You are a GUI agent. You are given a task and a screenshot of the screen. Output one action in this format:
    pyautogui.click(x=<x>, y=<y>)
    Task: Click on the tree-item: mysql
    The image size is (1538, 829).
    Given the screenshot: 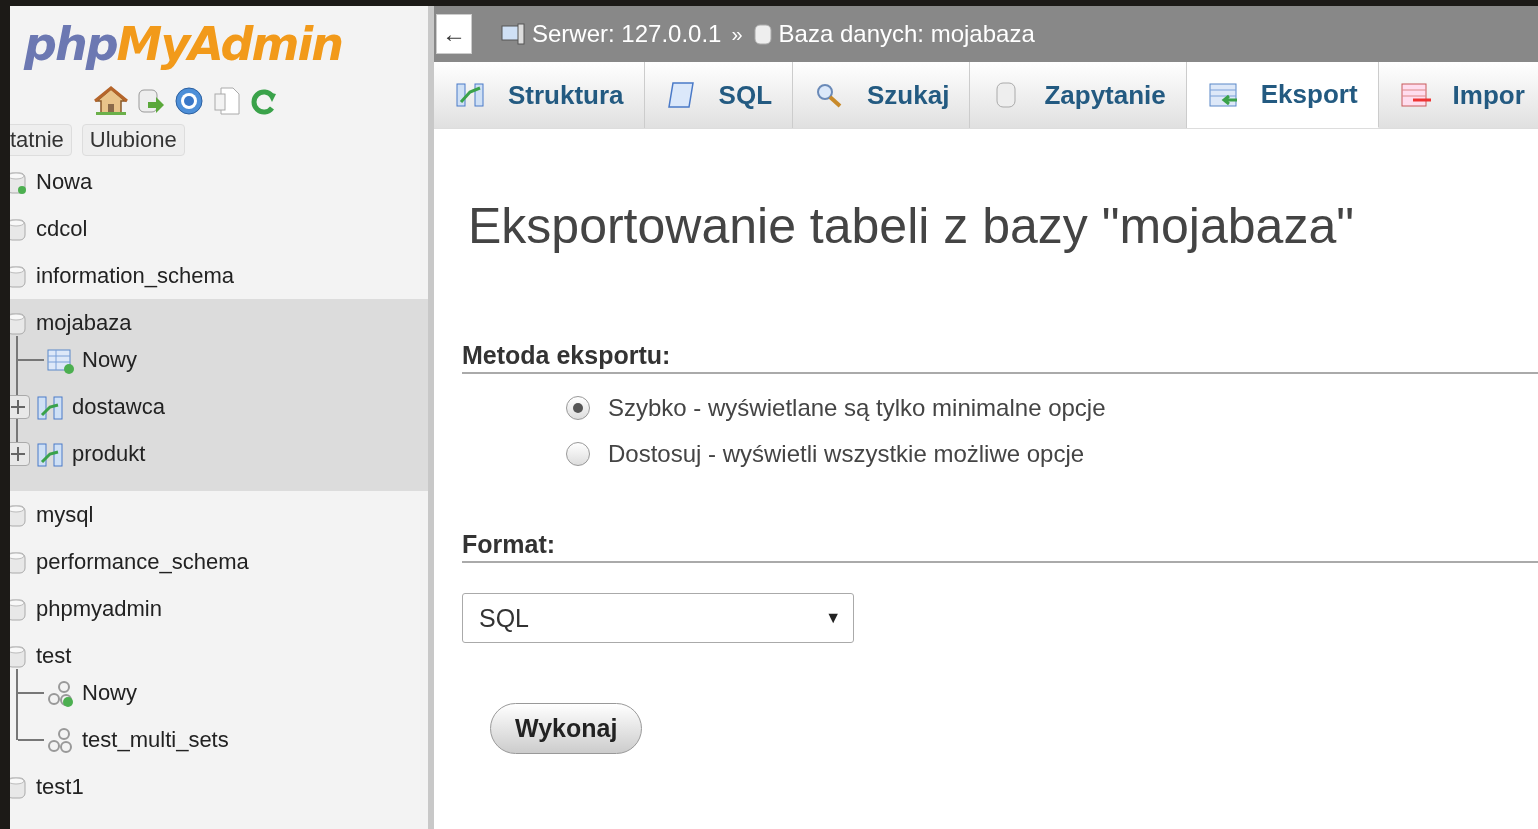 What is the action you would take?
    pyautogui.click(x=65, y=514)
    